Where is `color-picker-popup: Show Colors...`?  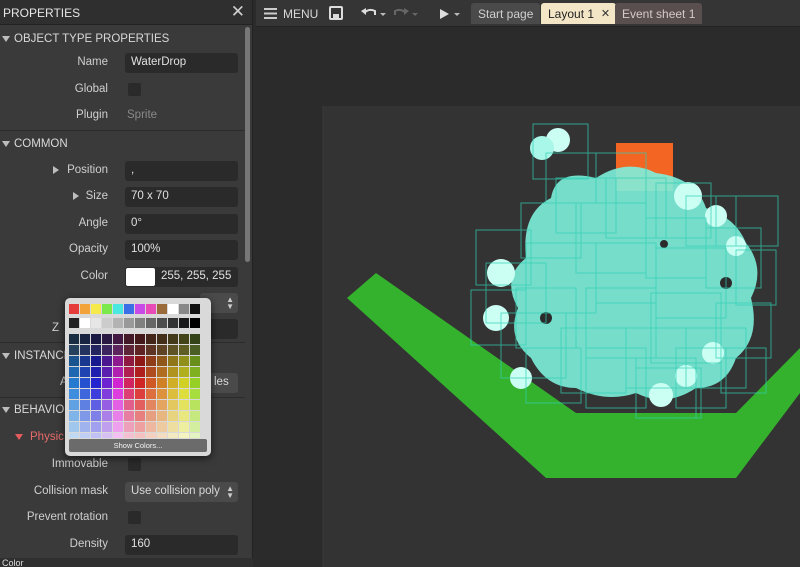 color-picker-popup: Show Colors... is located at coordinates (138, 377).